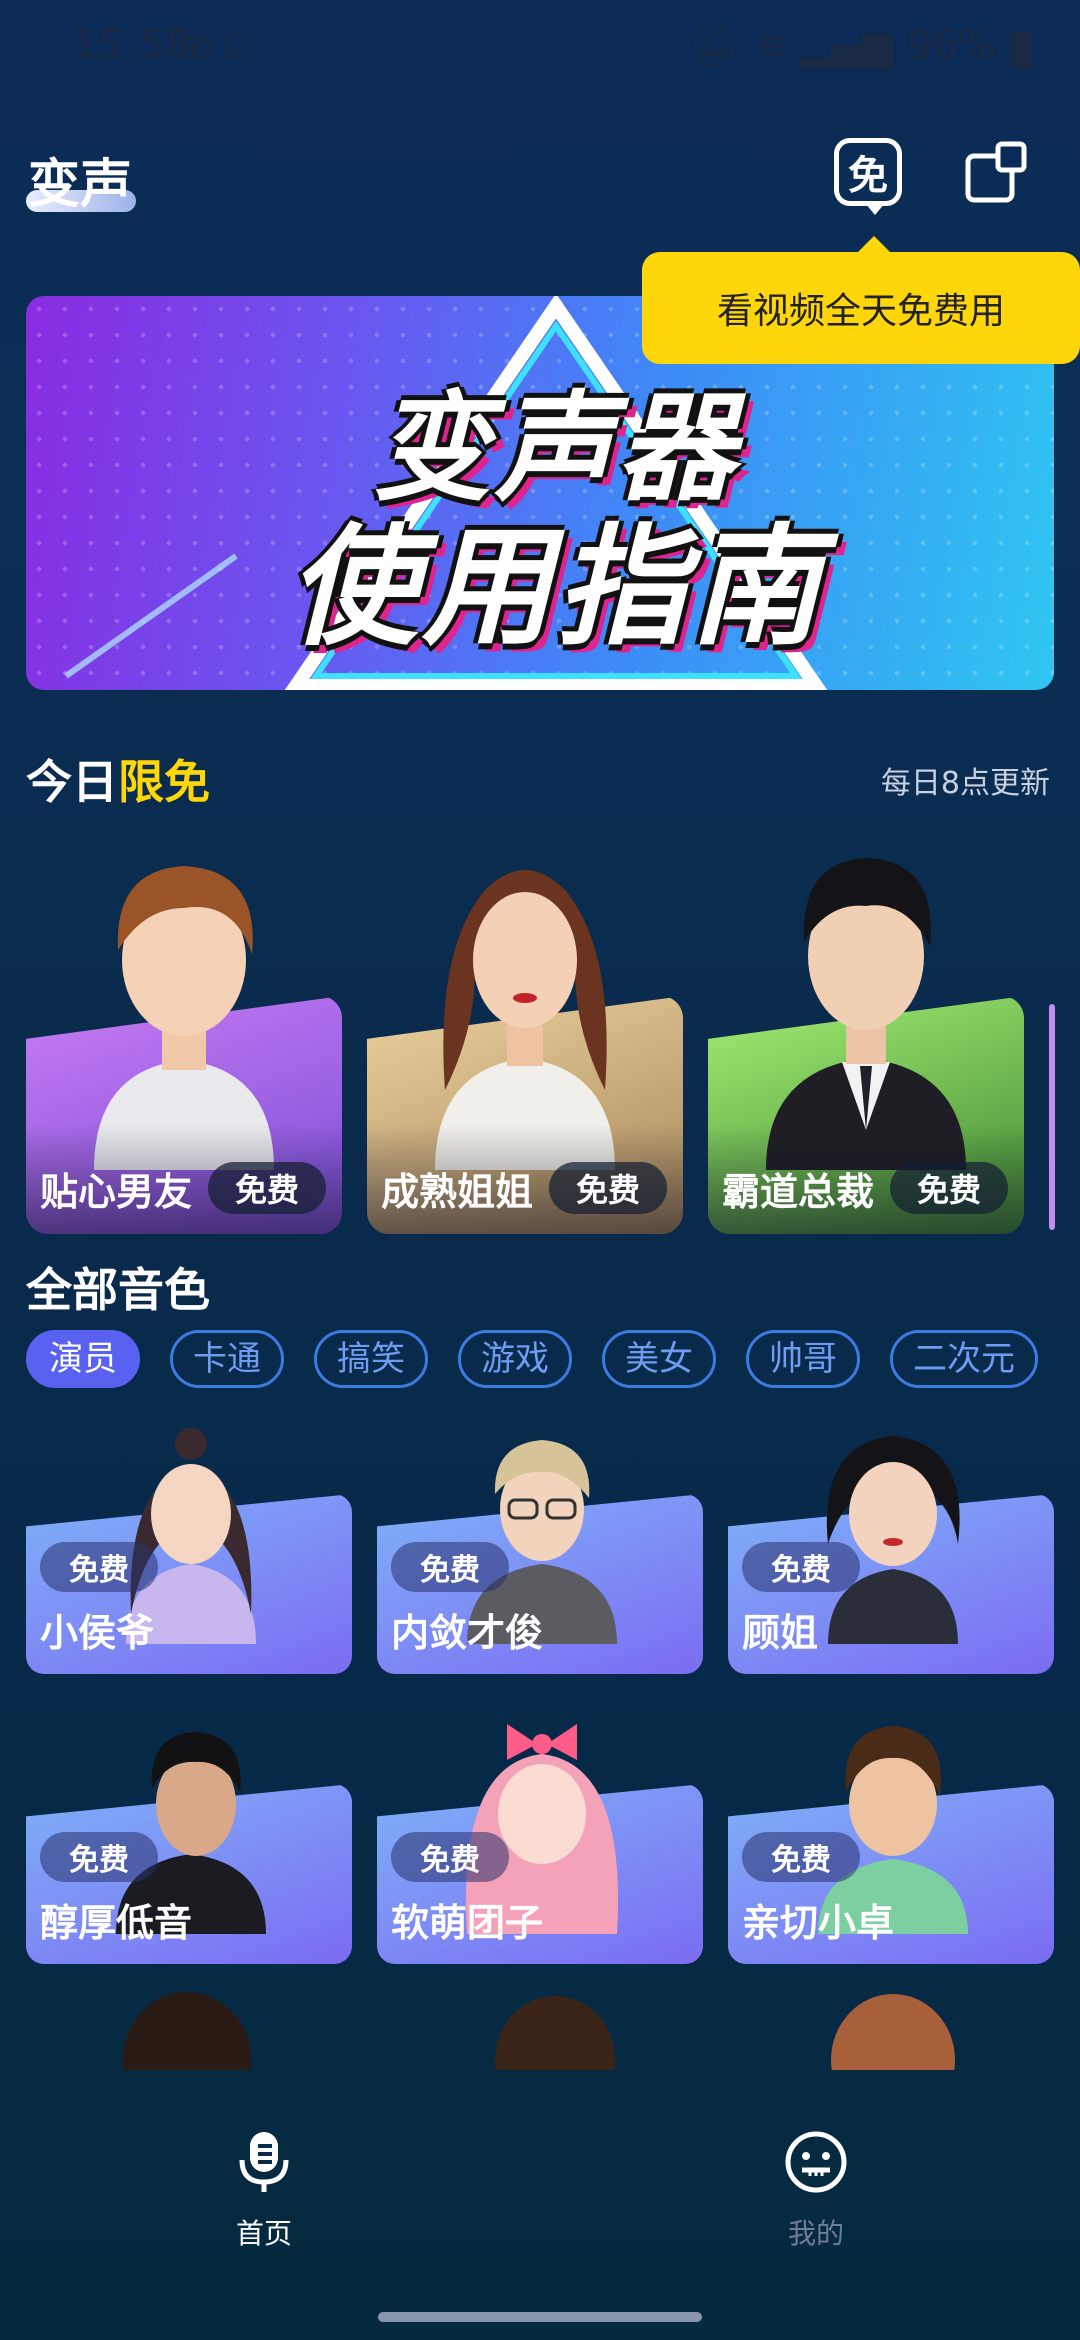 The image size is (1080, 2340). I want to click on nav-home-label: 首页, so click(263, 2233).